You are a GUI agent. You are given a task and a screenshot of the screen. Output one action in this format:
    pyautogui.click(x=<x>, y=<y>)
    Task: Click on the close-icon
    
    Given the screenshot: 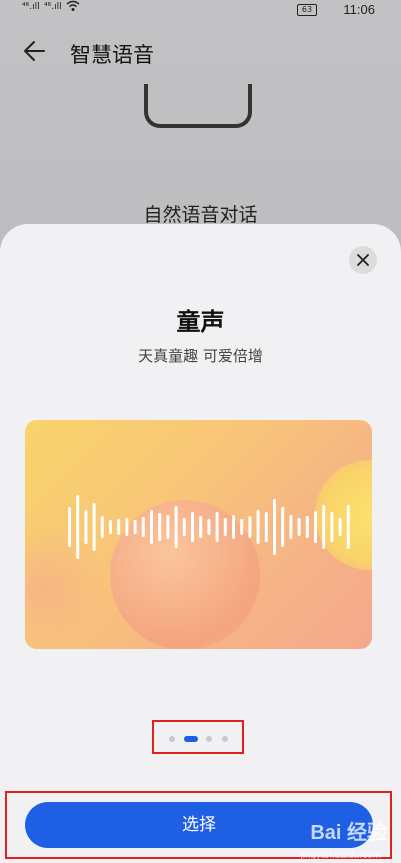 What is the action you would take?
    pyautogui.click(x=363, y=260)
    